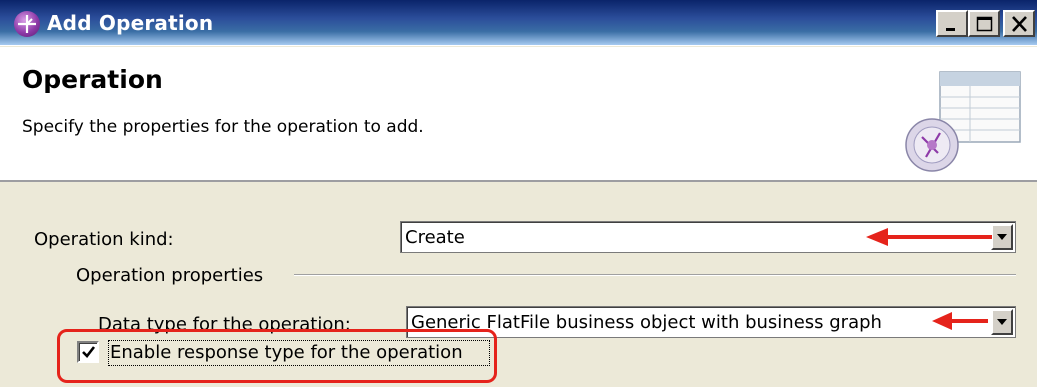  I want to click on minimize-icon, so click(950, 29).